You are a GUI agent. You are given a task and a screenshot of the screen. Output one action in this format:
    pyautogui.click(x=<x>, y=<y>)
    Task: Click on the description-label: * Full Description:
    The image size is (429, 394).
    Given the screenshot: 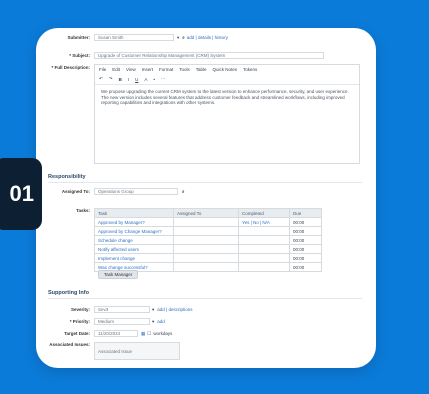 What is the action you would take?
    pyautogui.click(x=70, y=67)
    